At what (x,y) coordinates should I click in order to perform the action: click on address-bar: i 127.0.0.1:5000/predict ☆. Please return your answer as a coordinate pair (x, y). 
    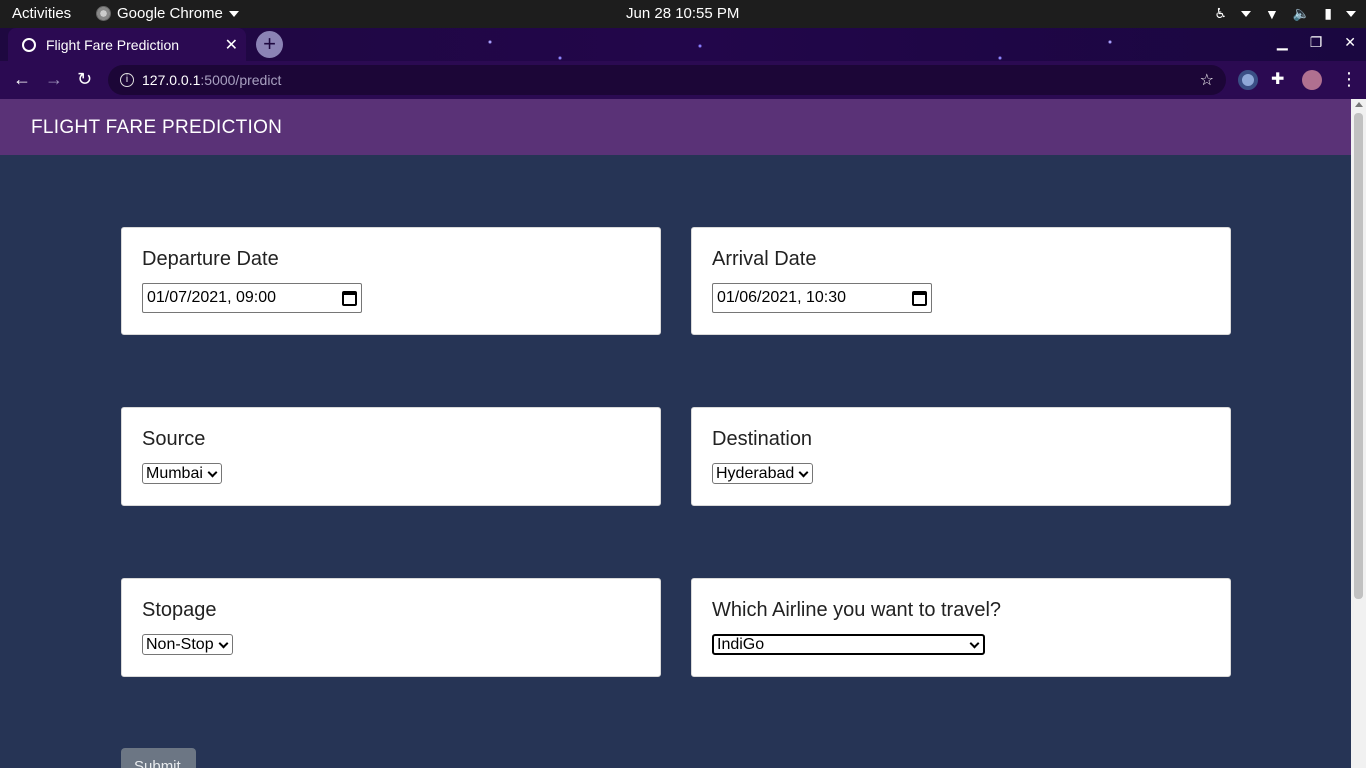
    Looking at the image, I should click on (667, 80).